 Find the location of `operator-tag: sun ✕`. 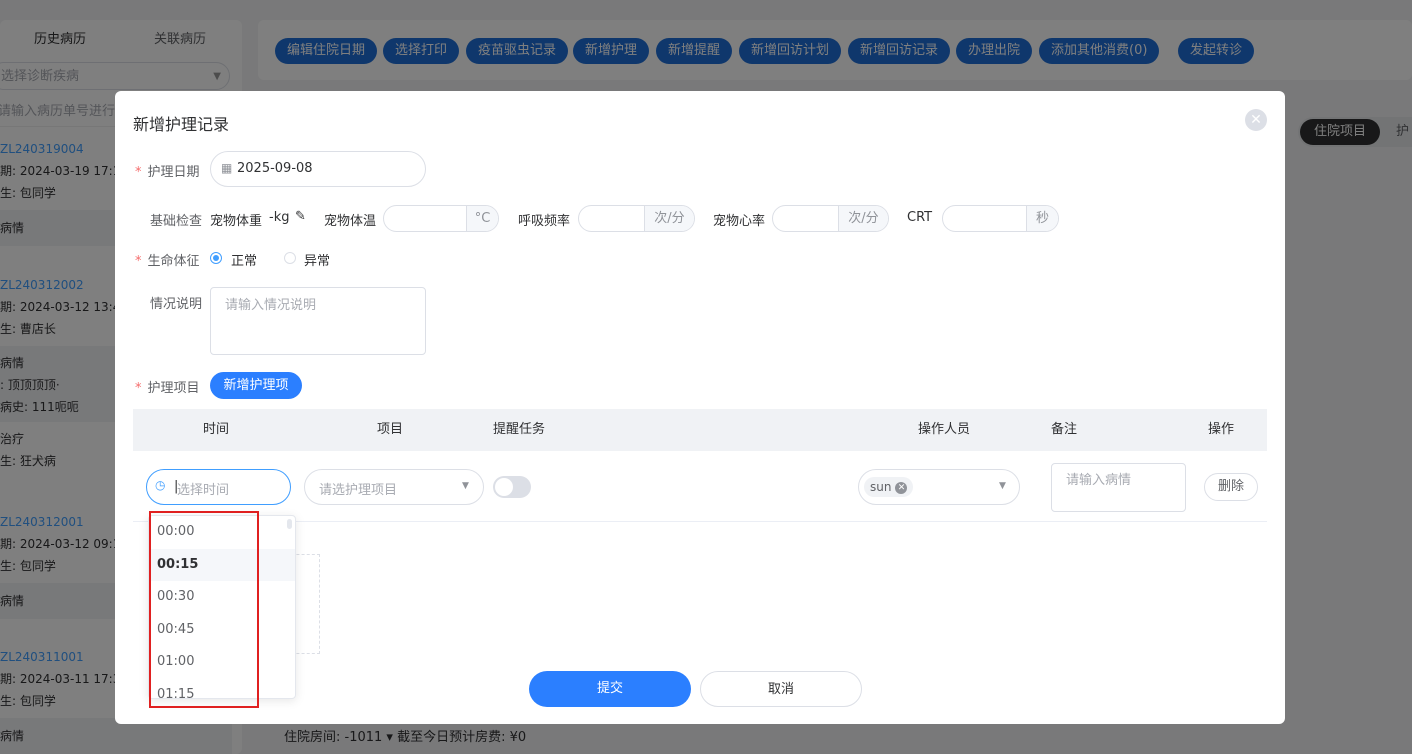

operator-tag: sun ✕ is located at coordinates (889, 487).